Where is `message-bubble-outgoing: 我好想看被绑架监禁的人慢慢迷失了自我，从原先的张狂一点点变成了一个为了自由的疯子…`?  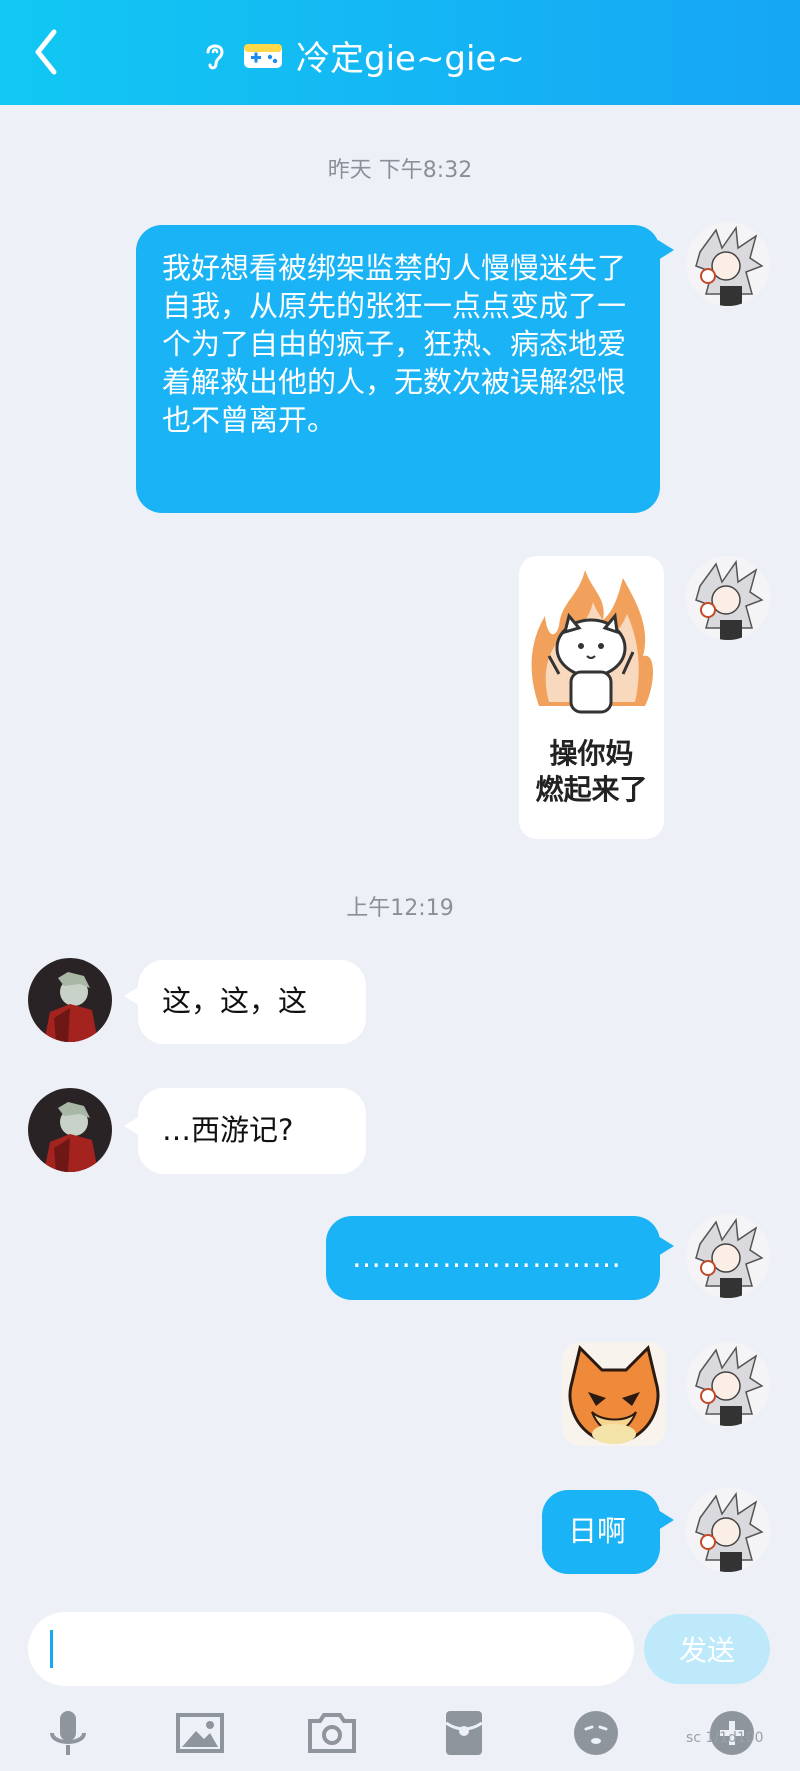 message-bubble-outgoing: 我好想看被绑架监禁的人慢慢迷失了自我，从原先的张狂一点点变成了一个为了自由的疯子… is located at coordinates (398, 369).